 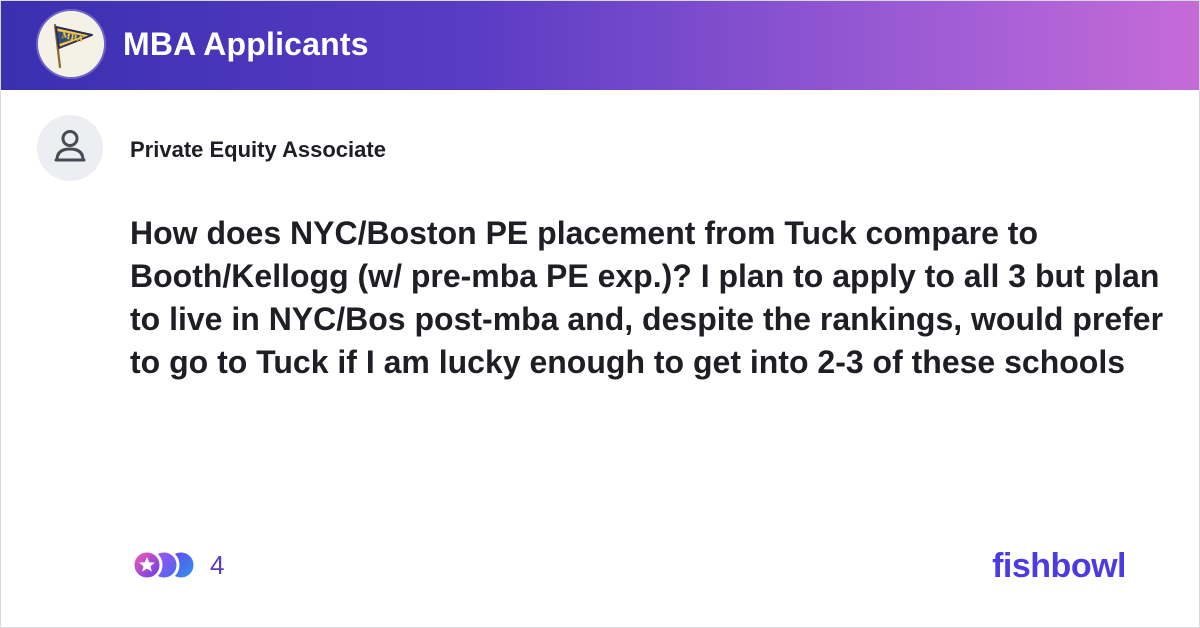 I want to click on reactions: 4, so click(x=177, y=565).